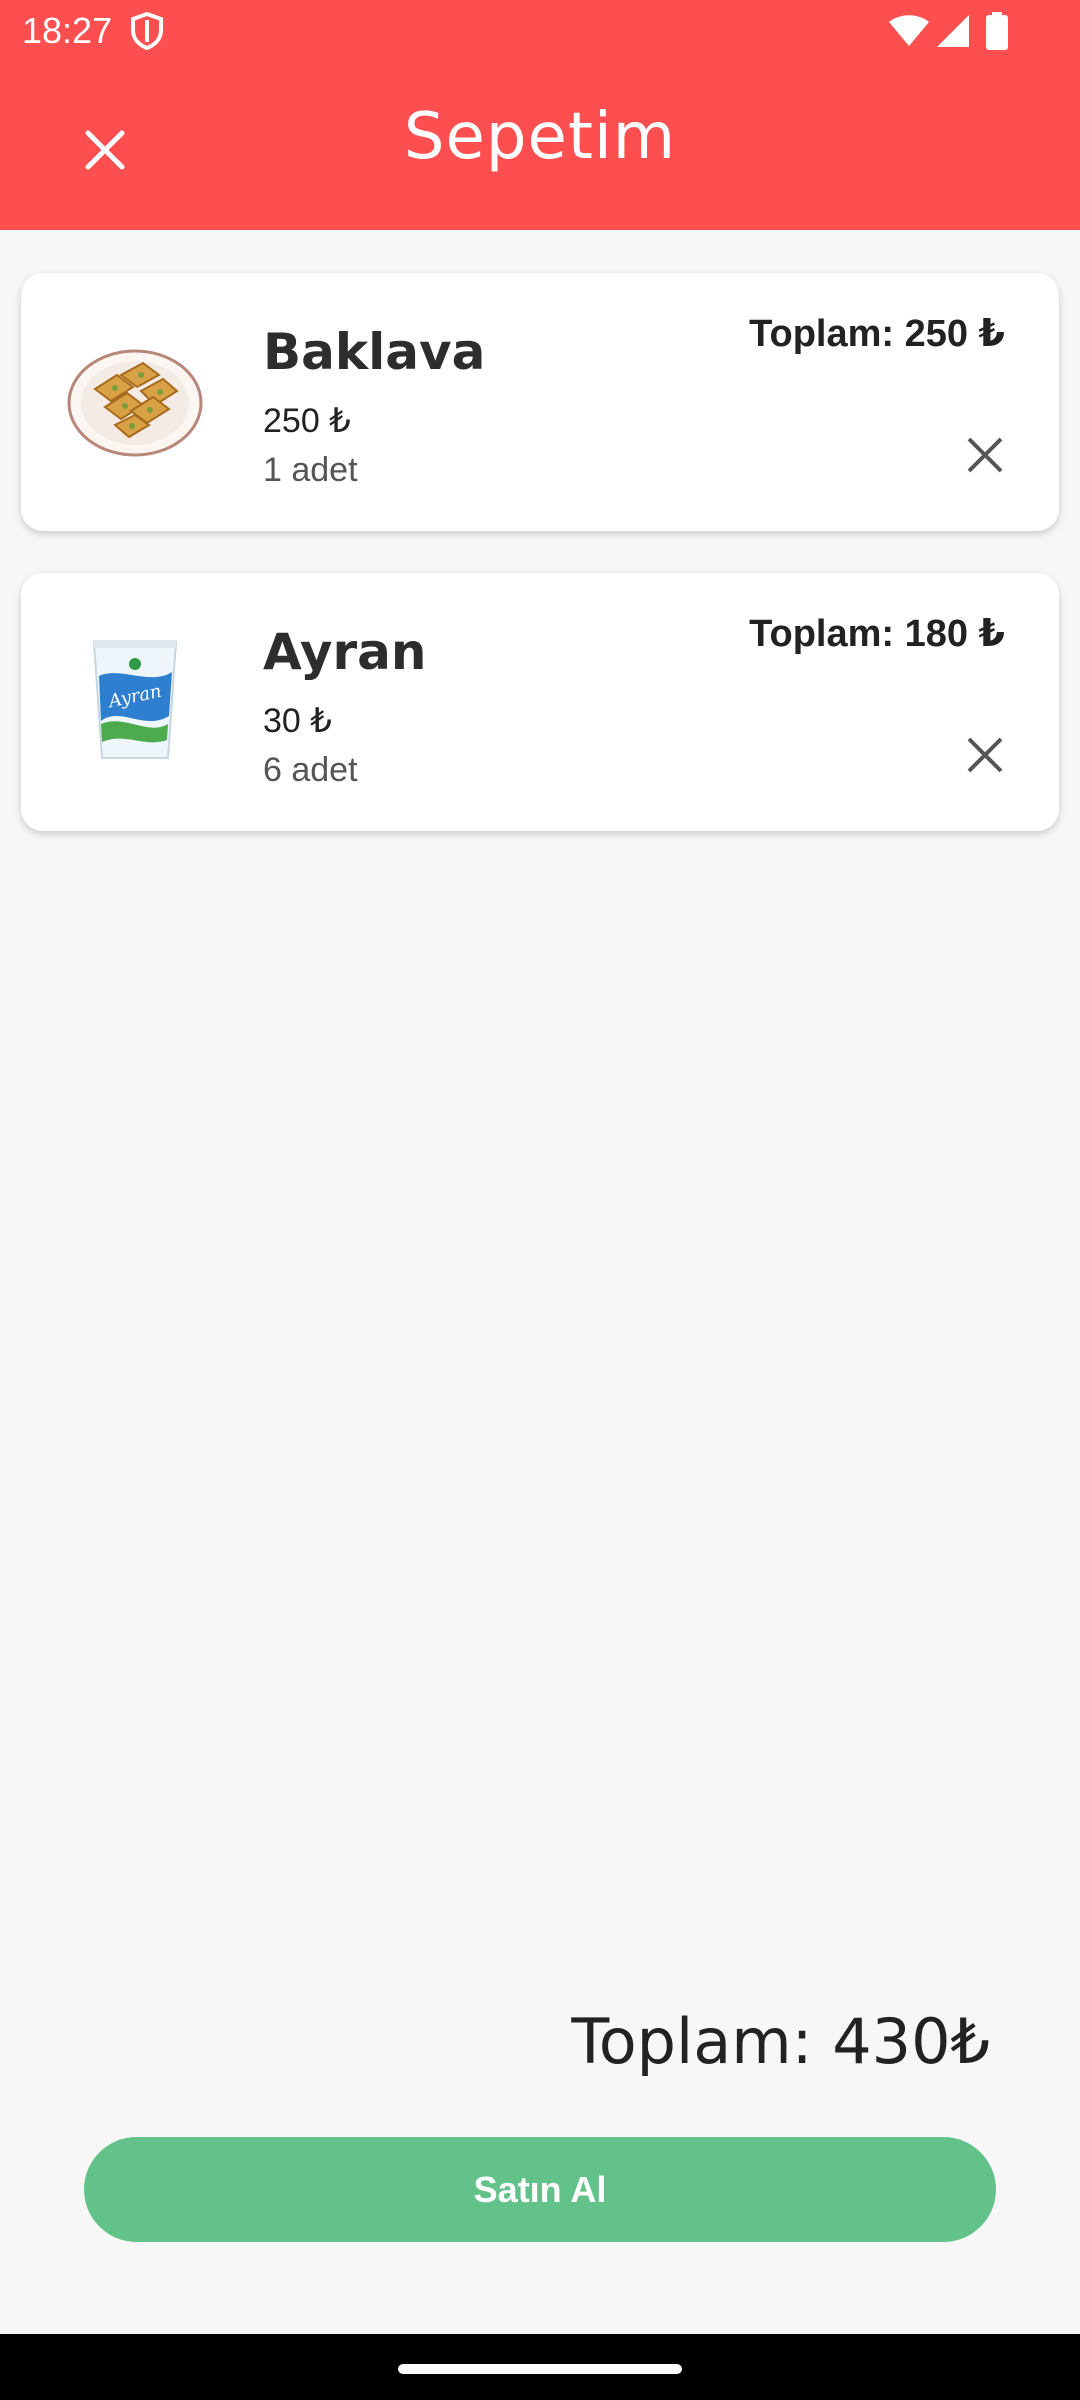 The image size is (1080, 2400). I want to click on item-total: Toplam: 250 ₺, so click(877, 334).